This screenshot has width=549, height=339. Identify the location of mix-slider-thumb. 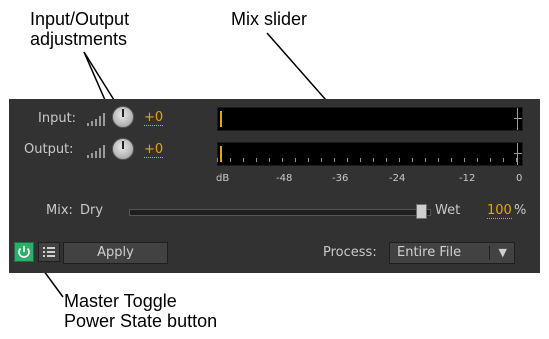
(421, 211).